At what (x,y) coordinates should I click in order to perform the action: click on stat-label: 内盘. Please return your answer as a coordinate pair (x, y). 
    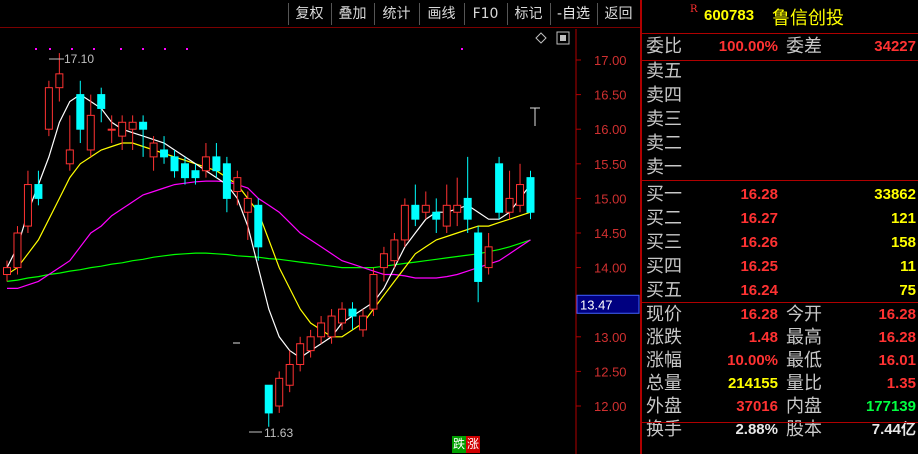
    Looking at the image, I should click on (804, 406).